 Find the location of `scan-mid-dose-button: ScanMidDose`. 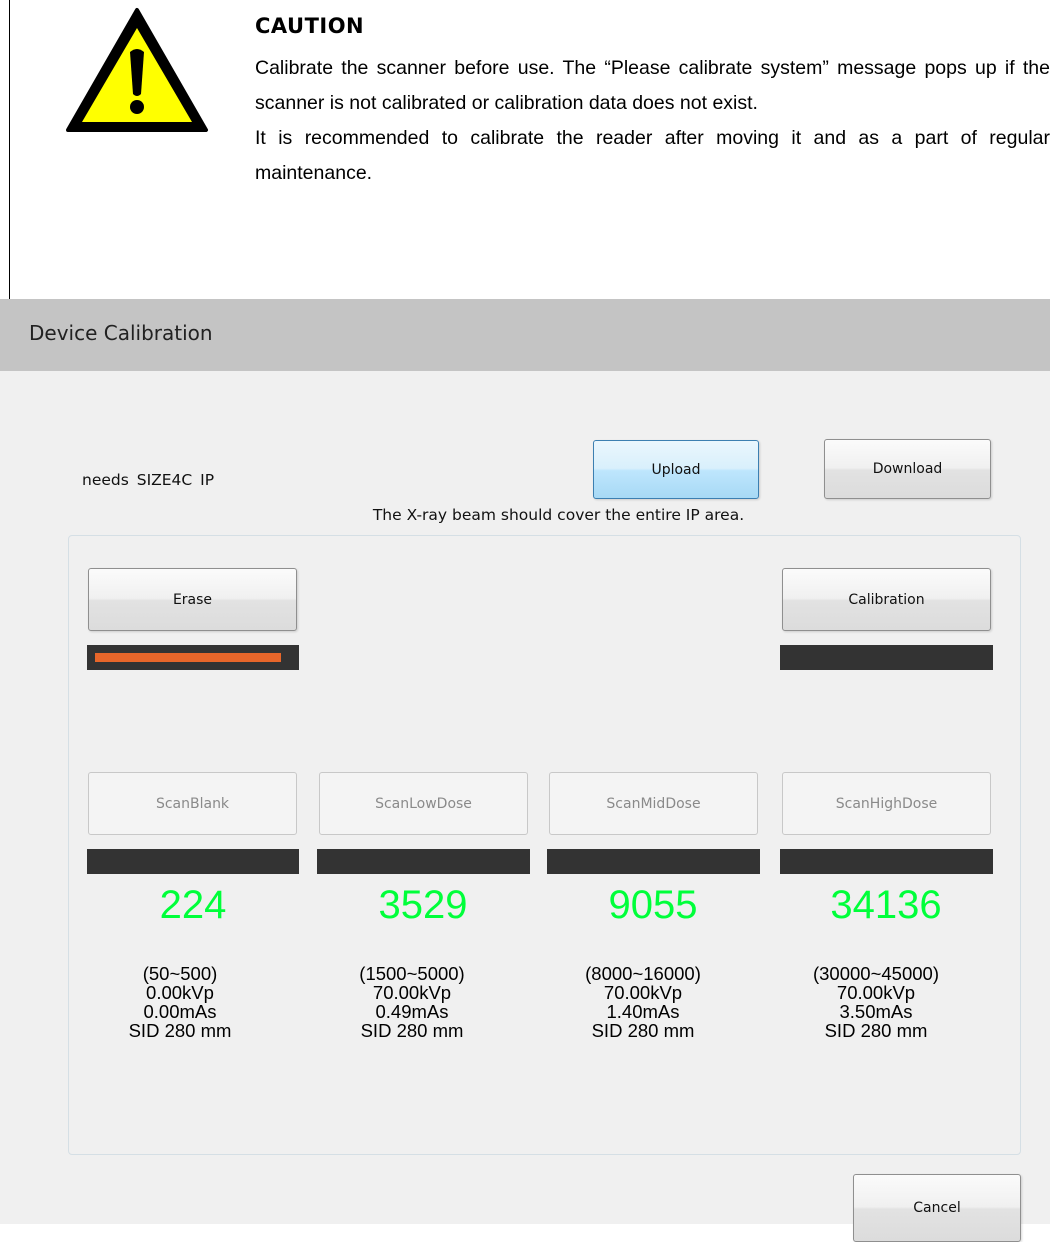

scan-mid-dose-button: ScanMidDose is located at coordinates (653, 803).